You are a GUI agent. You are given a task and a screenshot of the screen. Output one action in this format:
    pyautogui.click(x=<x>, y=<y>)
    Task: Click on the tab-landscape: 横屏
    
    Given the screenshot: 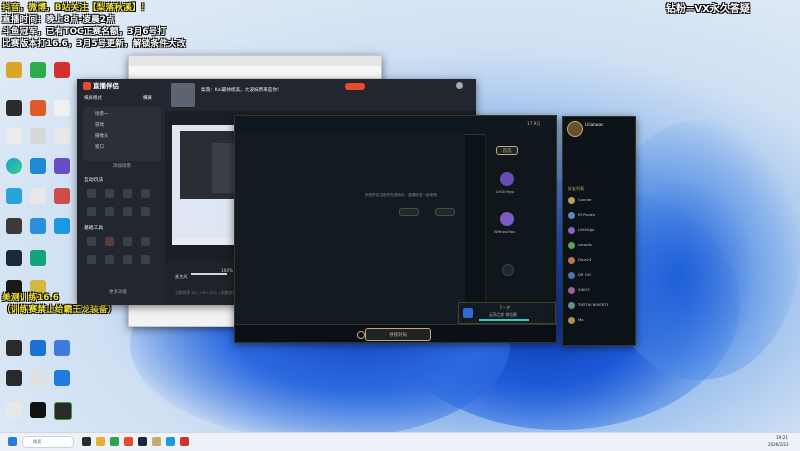 What is the action you would take?
    pyautogui.click(x=147, y=99)
    